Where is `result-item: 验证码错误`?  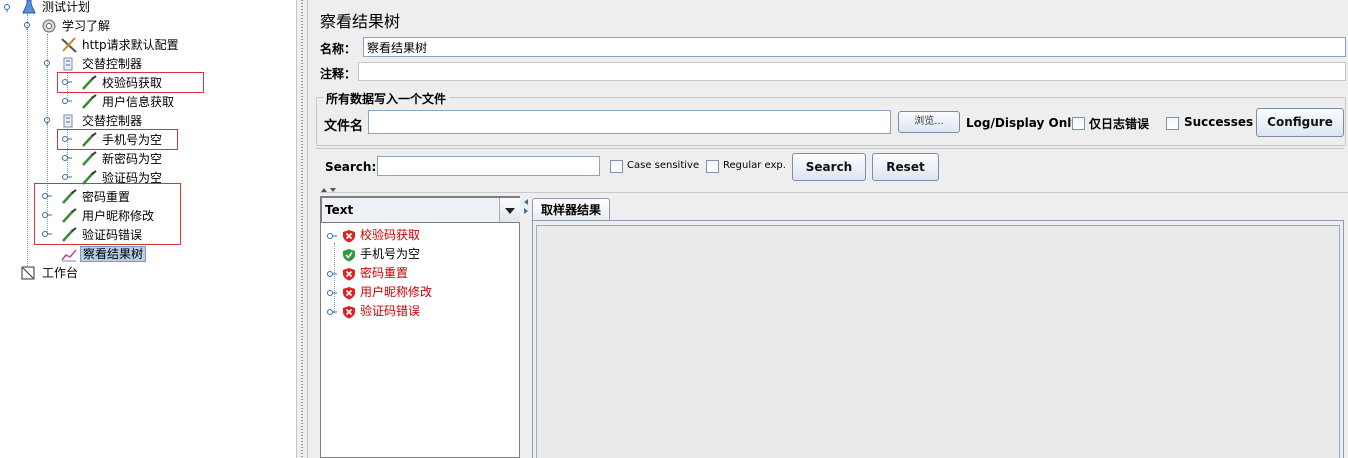
result-item: 验证码错误 is located at coordinates (373, 311).